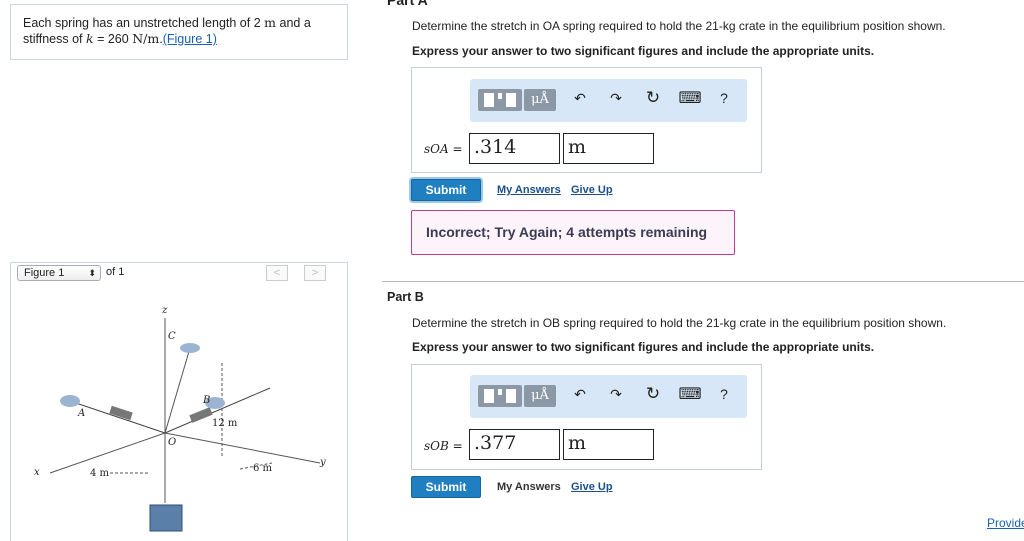 Image resolution: width=1024 pixels, height=541 pixels. I want to click on label-c: C, so click(172, 336).